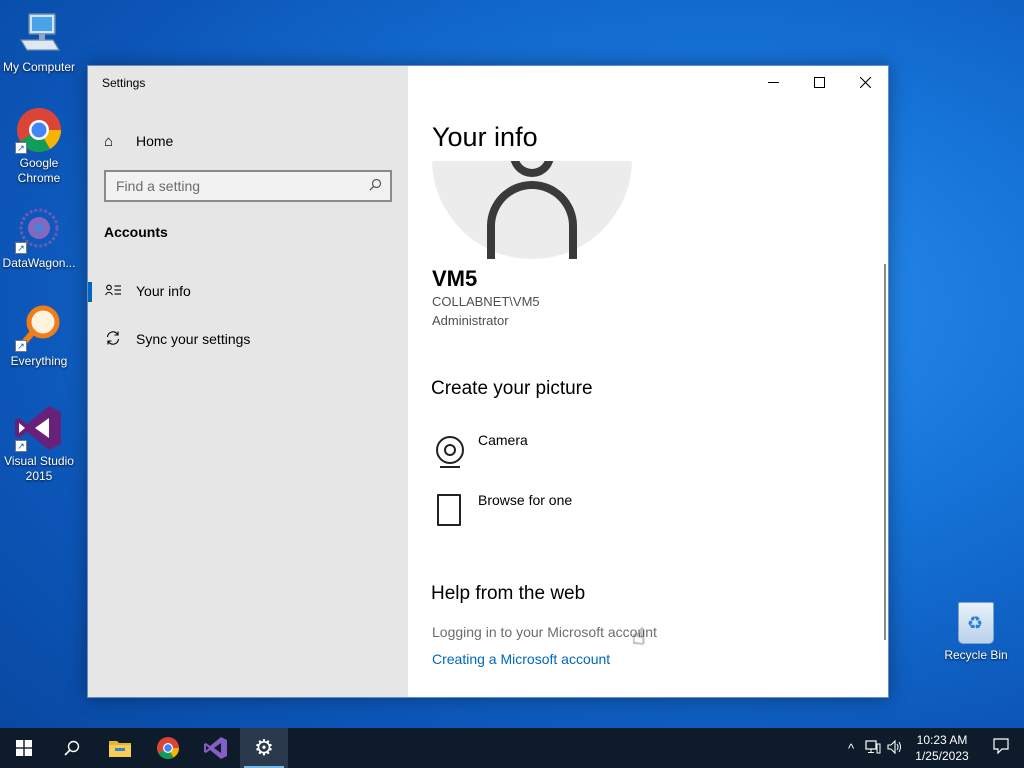 This screenshot has height=768, width=1024. I want to click on chevron-up-icon: ^, so click(851, 748).